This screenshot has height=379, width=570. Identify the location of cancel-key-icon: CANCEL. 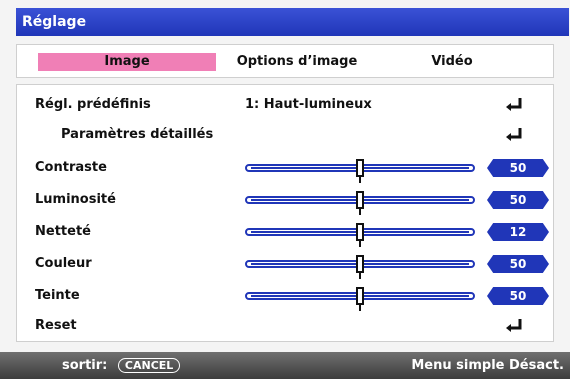
(149, 365).